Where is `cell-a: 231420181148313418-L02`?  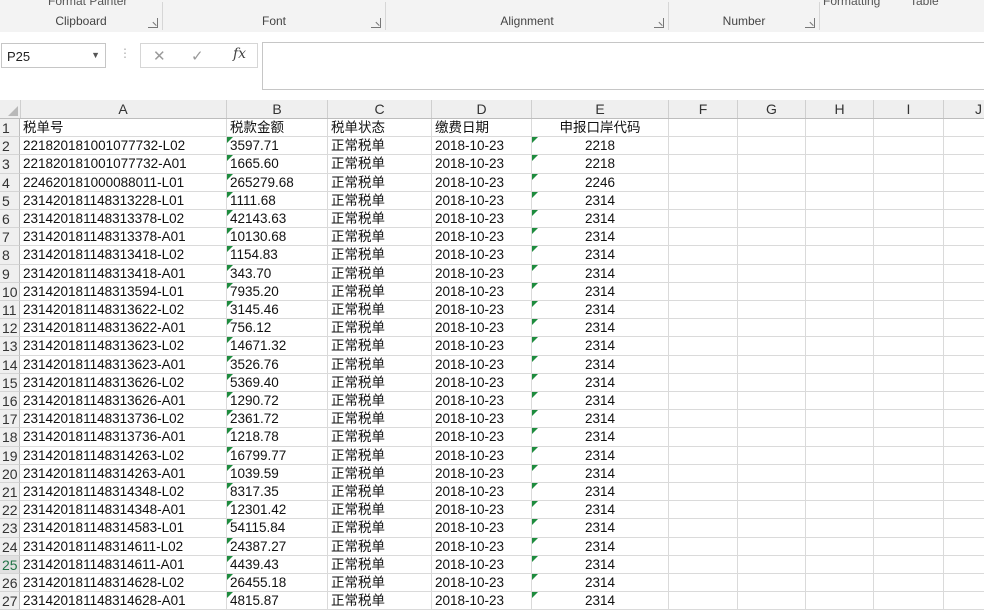 cell-a: 231420181148313418-L02 is located at coordinates (123, 255).